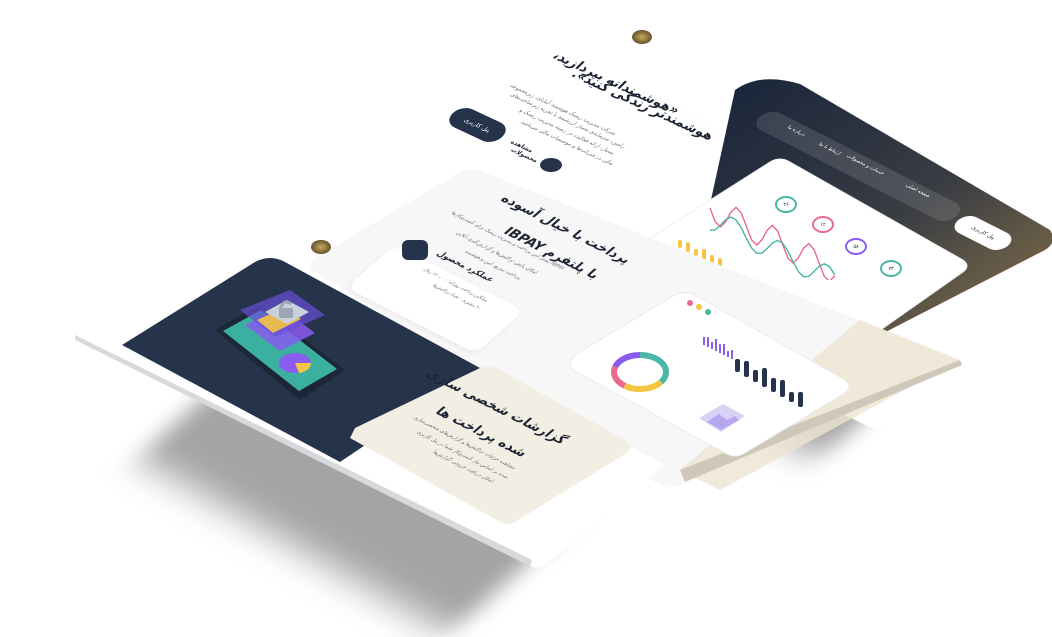 The image size is (1052, 637). Describe the element at coordinates (722, 418) in the screenshot. I see `image-icon` at that location.